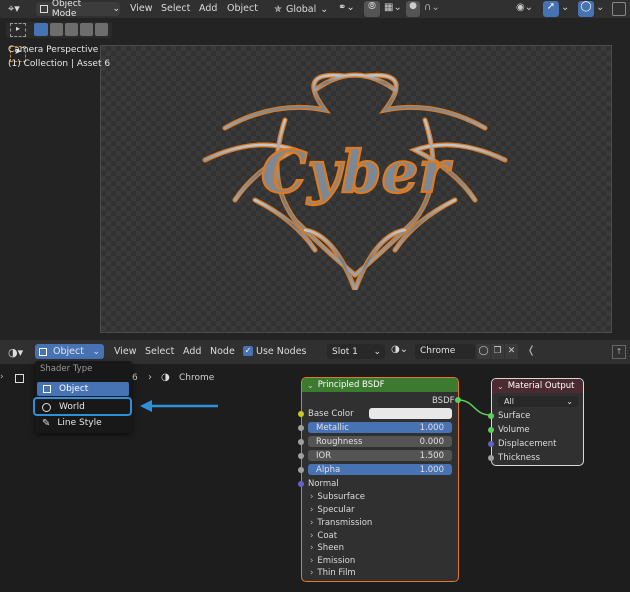  I want to click on ior-socket, so click(301, 456).